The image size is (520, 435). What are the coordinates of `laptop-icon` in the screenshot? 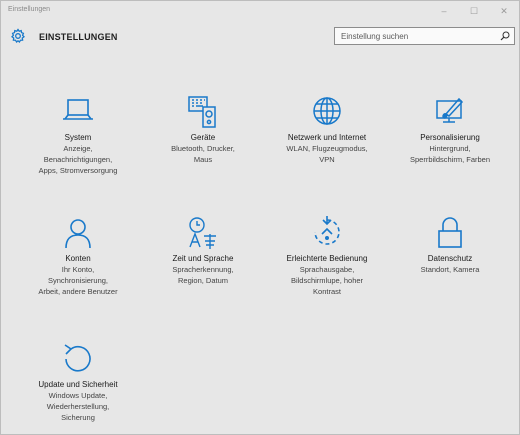 It's located at (78, 109).